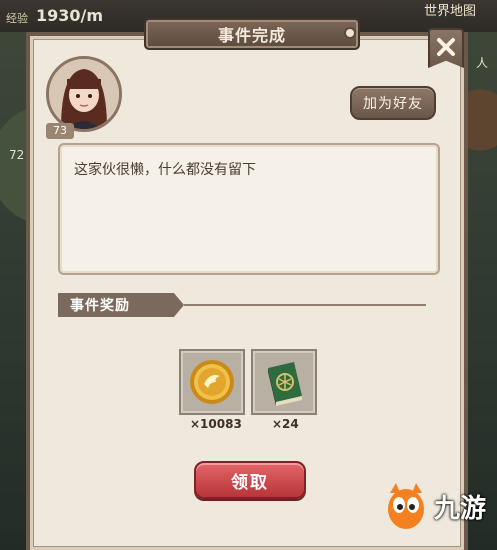 This screenshot has width=497, height=550. I want to click on green-book-icon, so click(285, 384).